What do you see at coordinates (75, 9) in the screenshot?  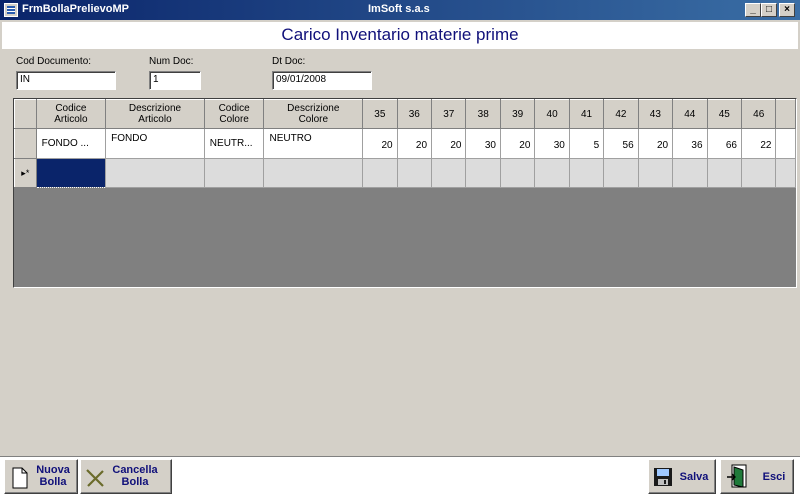 I see `window-title: FrmBollaPrelievoMP` at bounding box center [75, 9].